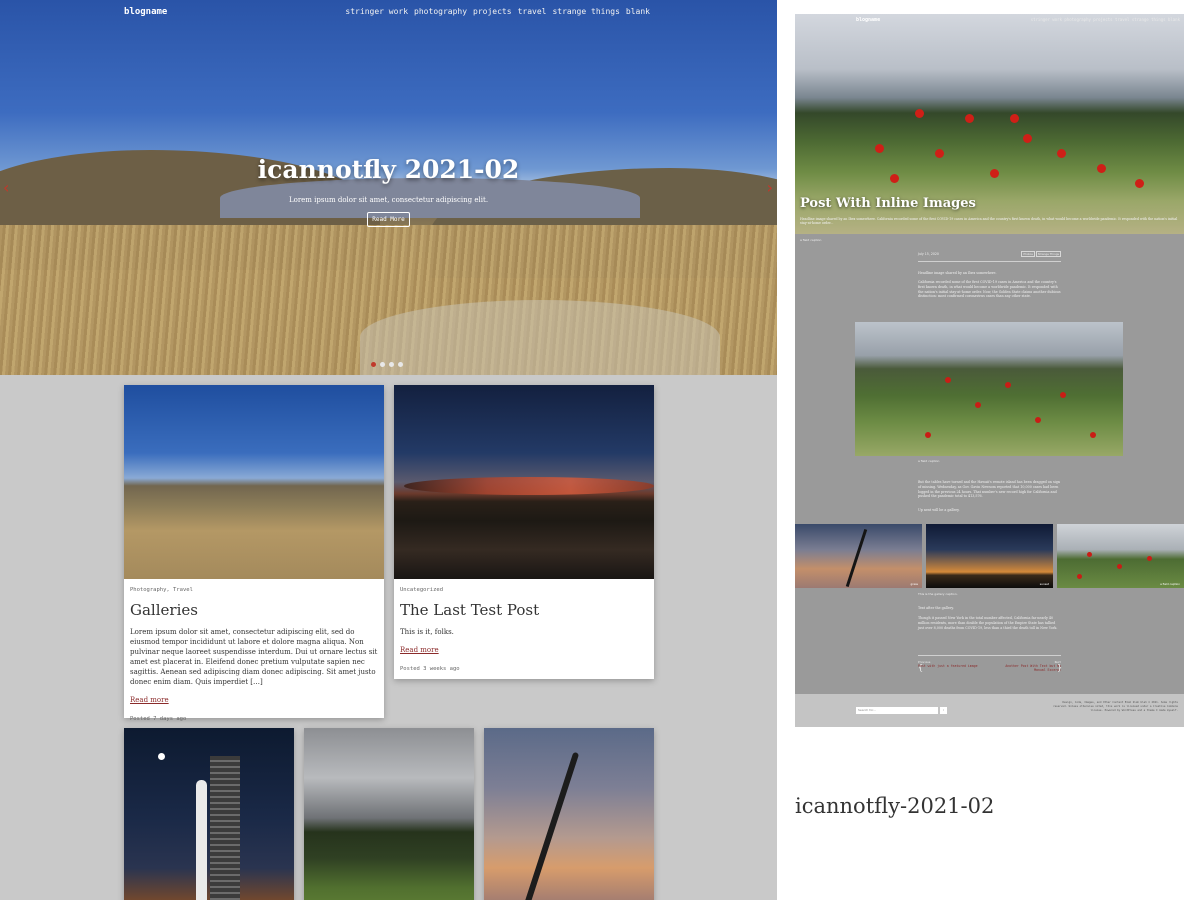 The height and width of the screenshot is (900, 1200). Describe the element at coordinates (6, 187) in the screenshot. I see `carousel-prev-arrow-icon: ‹` at that location.